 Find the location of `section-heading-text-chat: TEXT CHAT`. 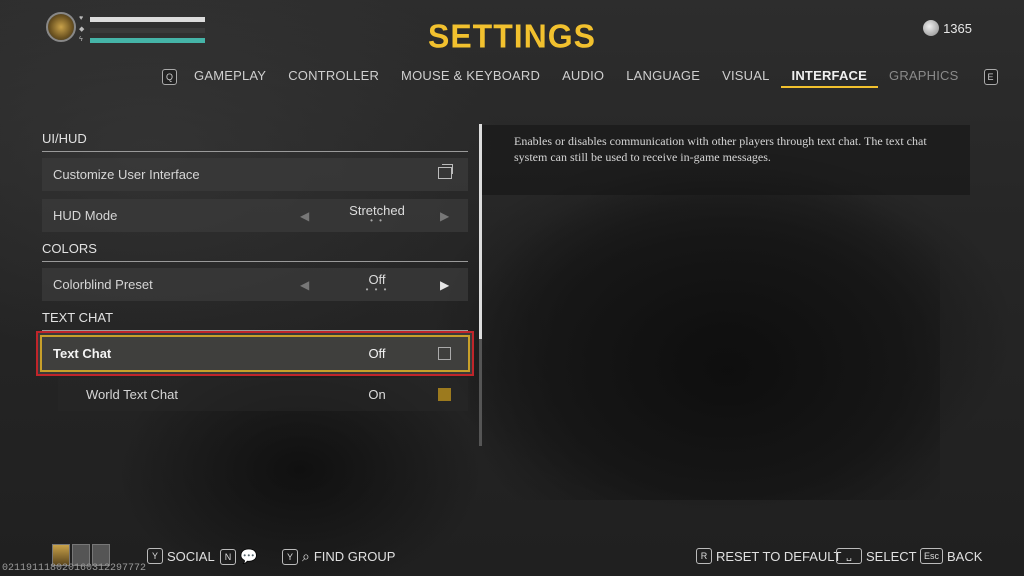

section-heading-text-chat: TEXT CHAT is located at coordinates (255, 320).